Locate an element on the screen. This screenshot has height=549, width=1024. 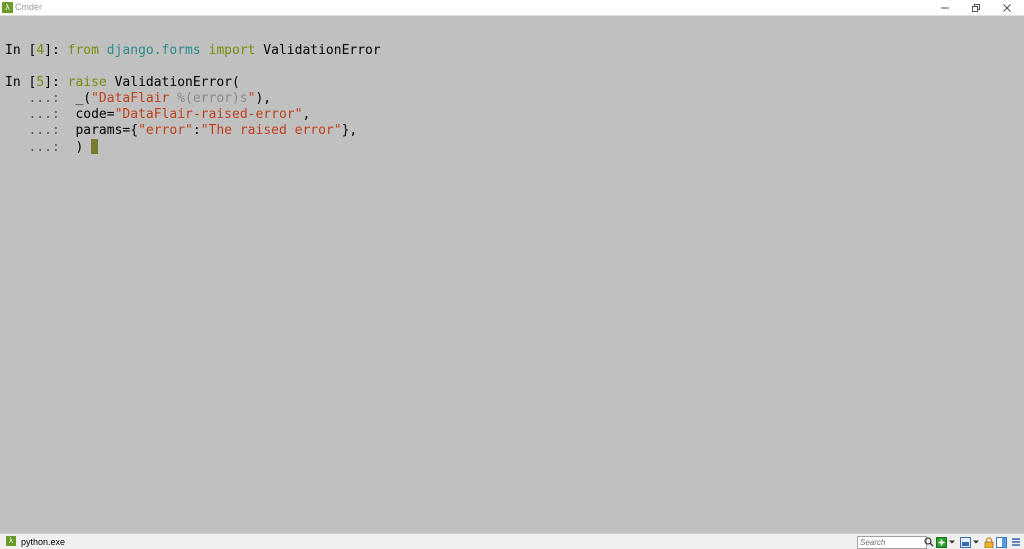
code-text: ) is located at coordinates (79, 147).